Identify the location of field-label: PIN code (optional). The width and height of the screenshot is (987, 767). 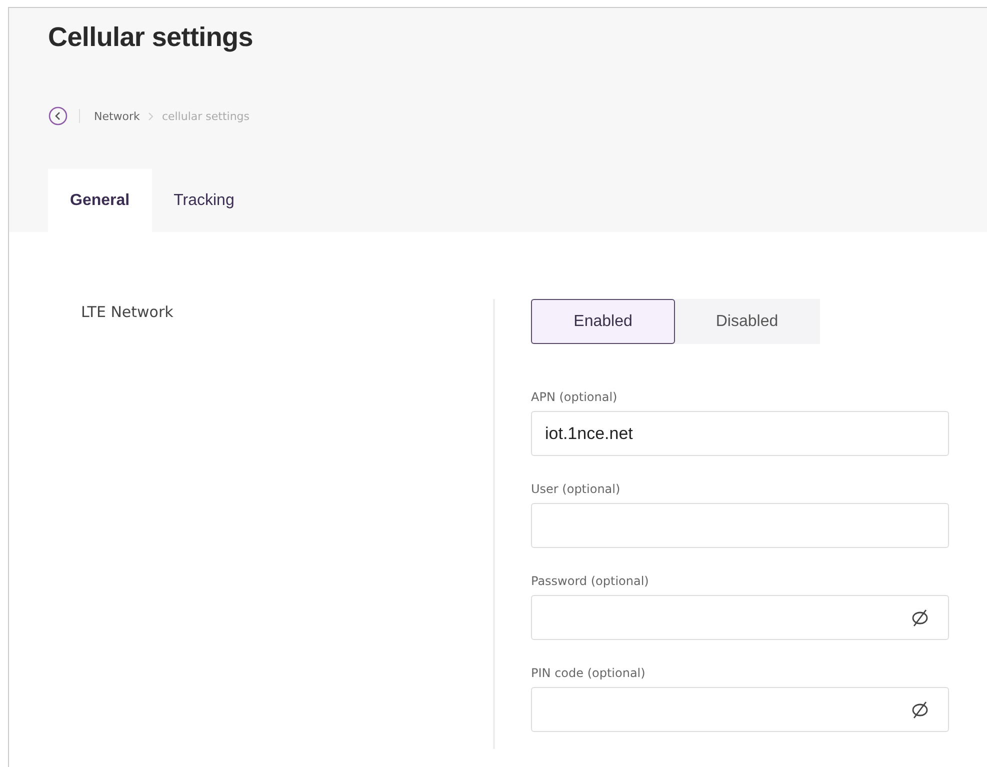
(588, 673).